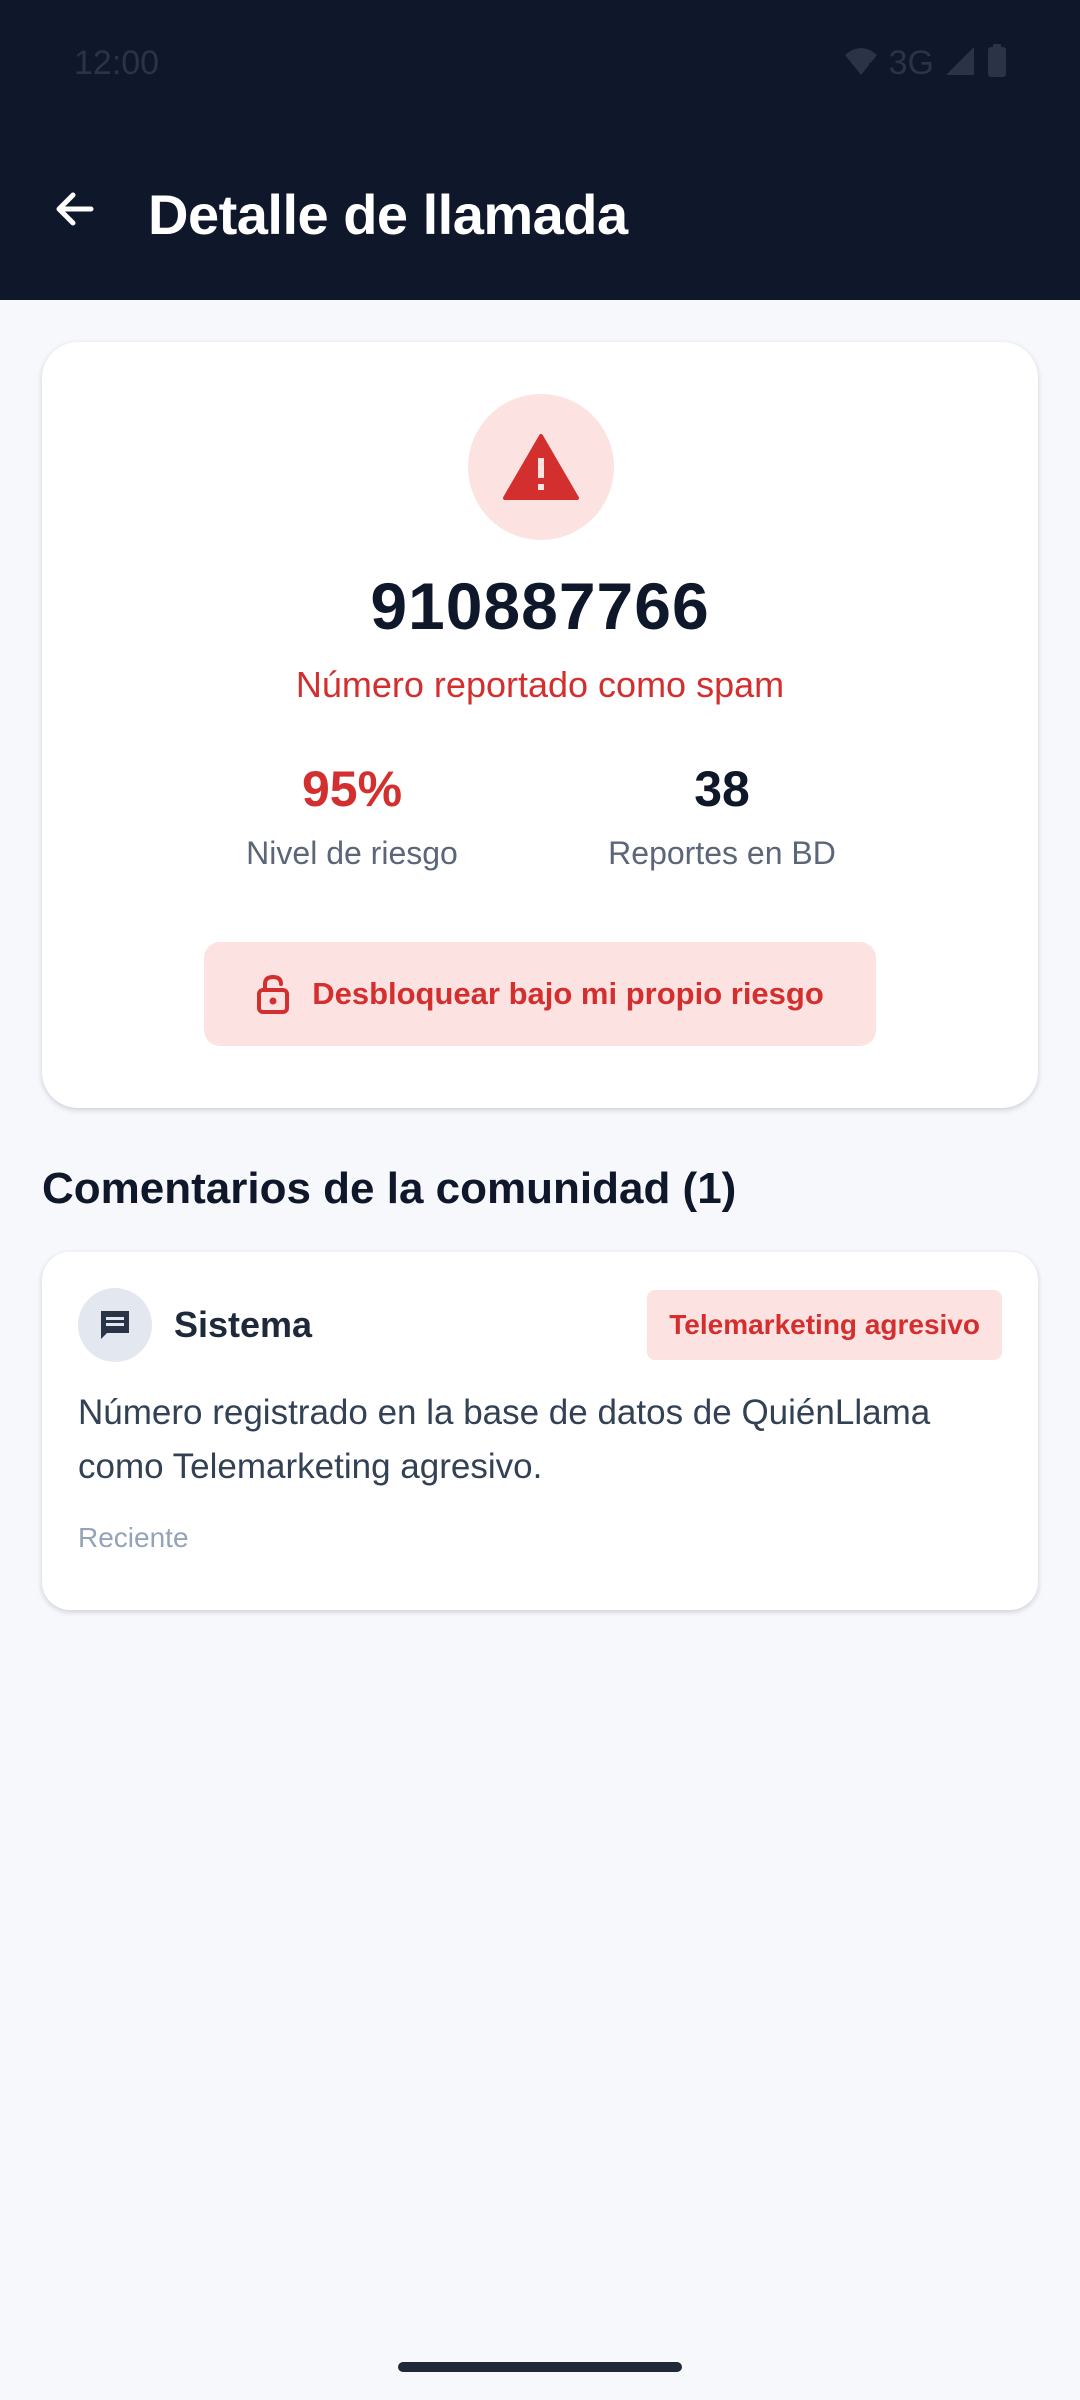  Describe the element at coordinates (911, 63) in the screenshot. I see `network-type: 3G` at that location.